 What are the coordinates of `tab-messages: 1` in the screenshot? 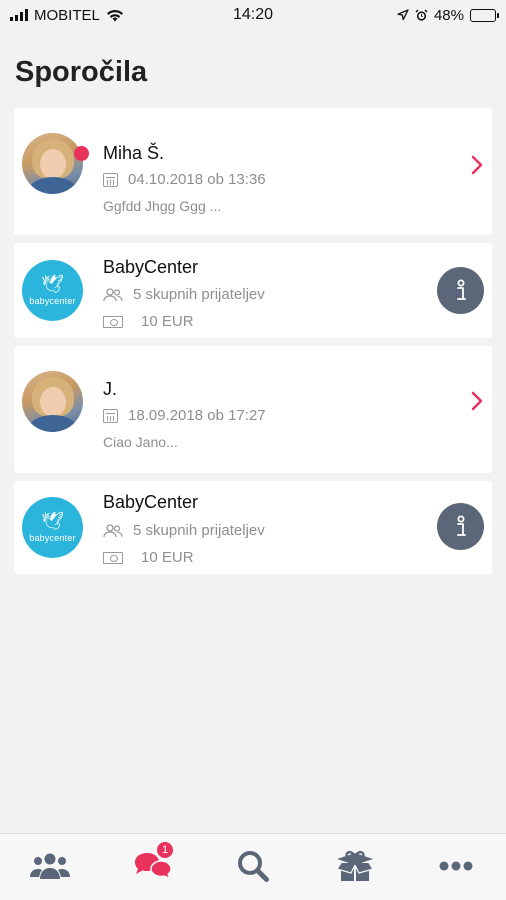 It's located at (153, 863).